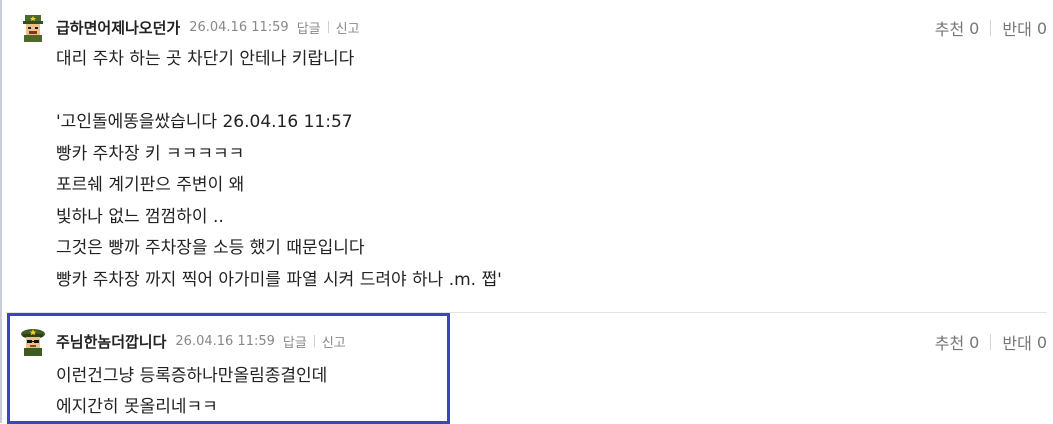 This screenshot has width=1053, height=424. What do you see at coordinates (348, 27) in the screenshot?
I see `report-button: 신고` at bounding box center [348, 27].